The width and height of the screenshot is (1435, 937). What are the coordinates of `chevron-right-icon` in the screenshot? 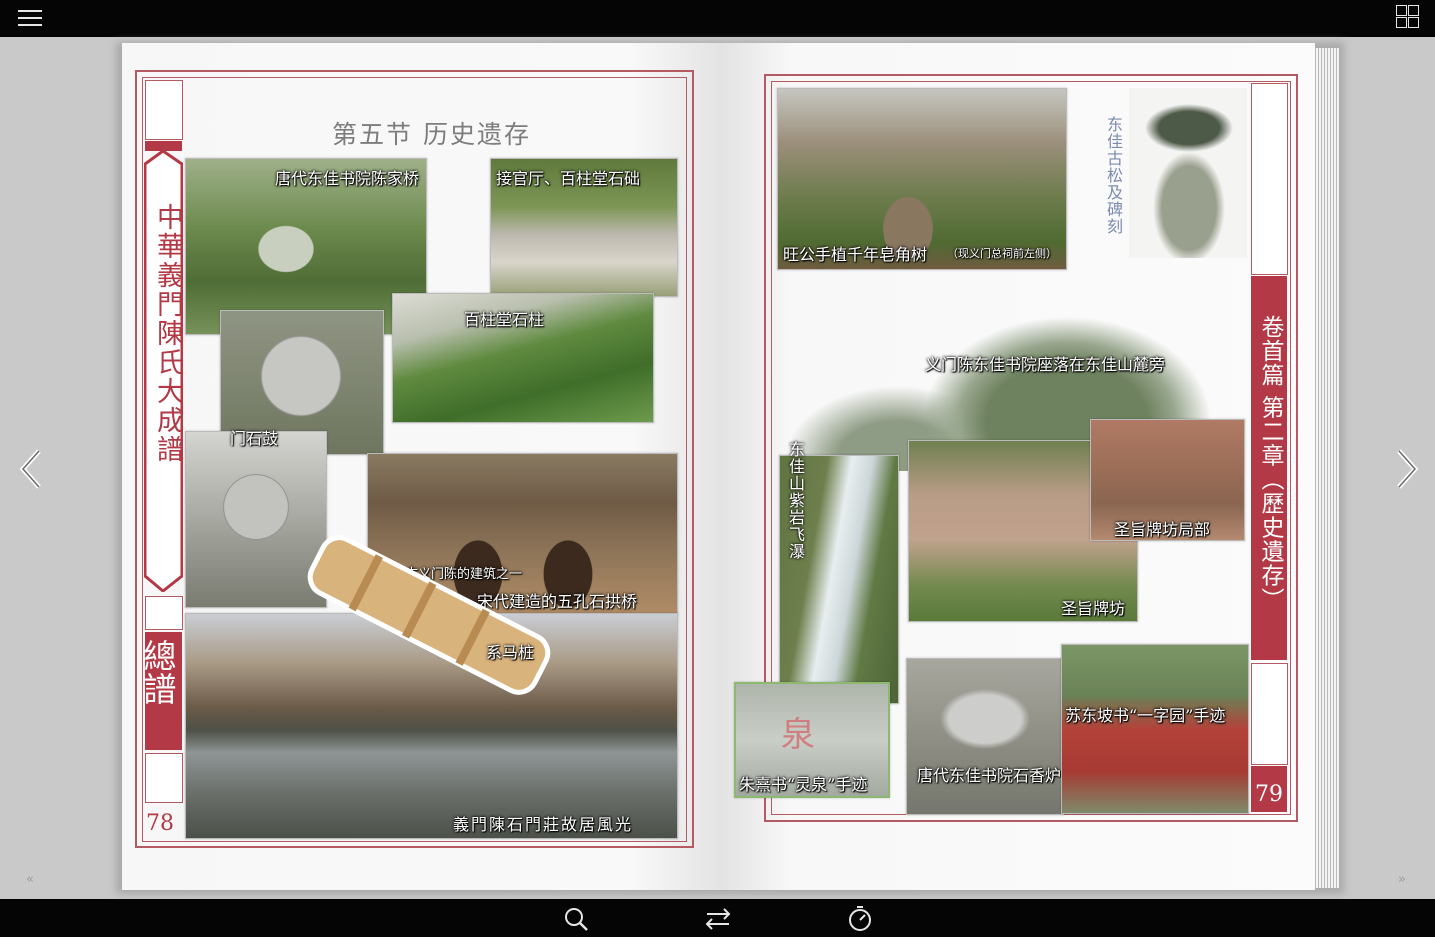 It's located at (1406, 469).